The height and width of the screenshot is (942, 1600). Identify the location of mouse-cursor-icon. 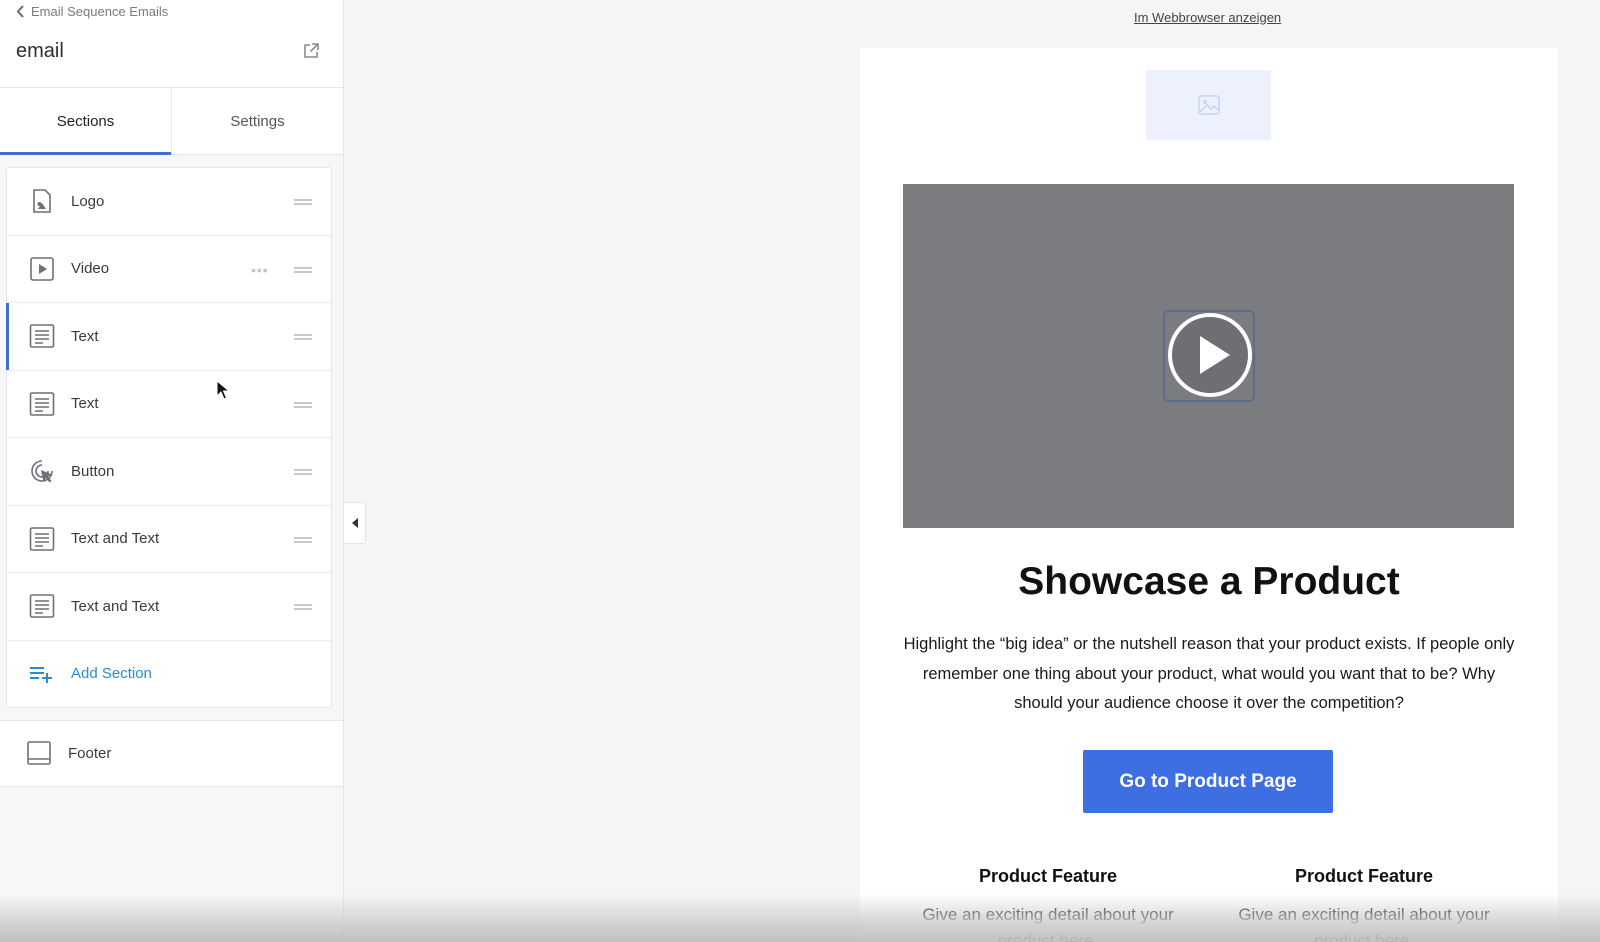
(223, 390).